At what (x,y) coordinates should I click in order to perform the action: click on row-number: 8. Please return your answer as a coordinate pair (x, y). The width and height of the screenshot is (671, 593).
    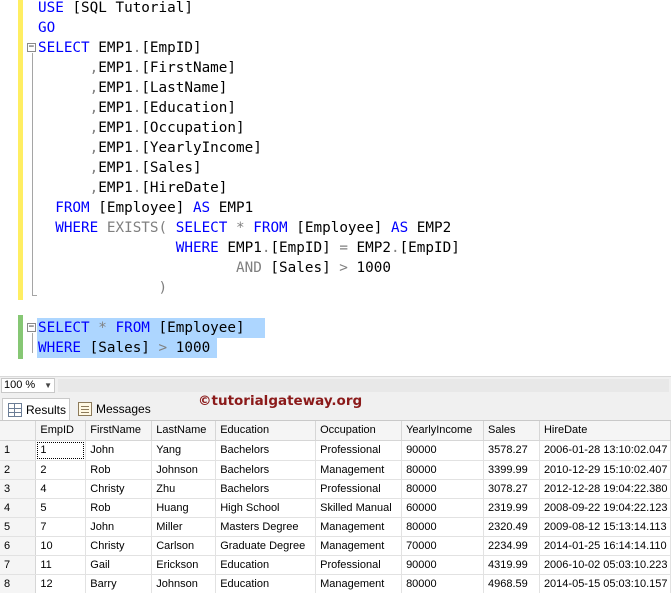
    Looking at the image, I should click on (18, 583).